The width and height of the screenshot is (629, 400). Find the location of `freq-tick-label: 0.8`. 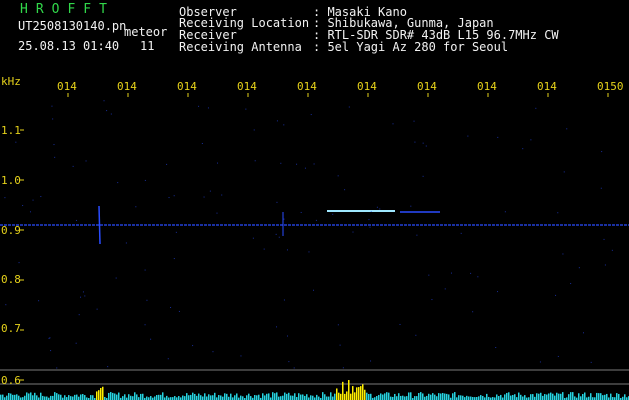

freq-tick-label: 0.8 is located at coordinates (11, 279).